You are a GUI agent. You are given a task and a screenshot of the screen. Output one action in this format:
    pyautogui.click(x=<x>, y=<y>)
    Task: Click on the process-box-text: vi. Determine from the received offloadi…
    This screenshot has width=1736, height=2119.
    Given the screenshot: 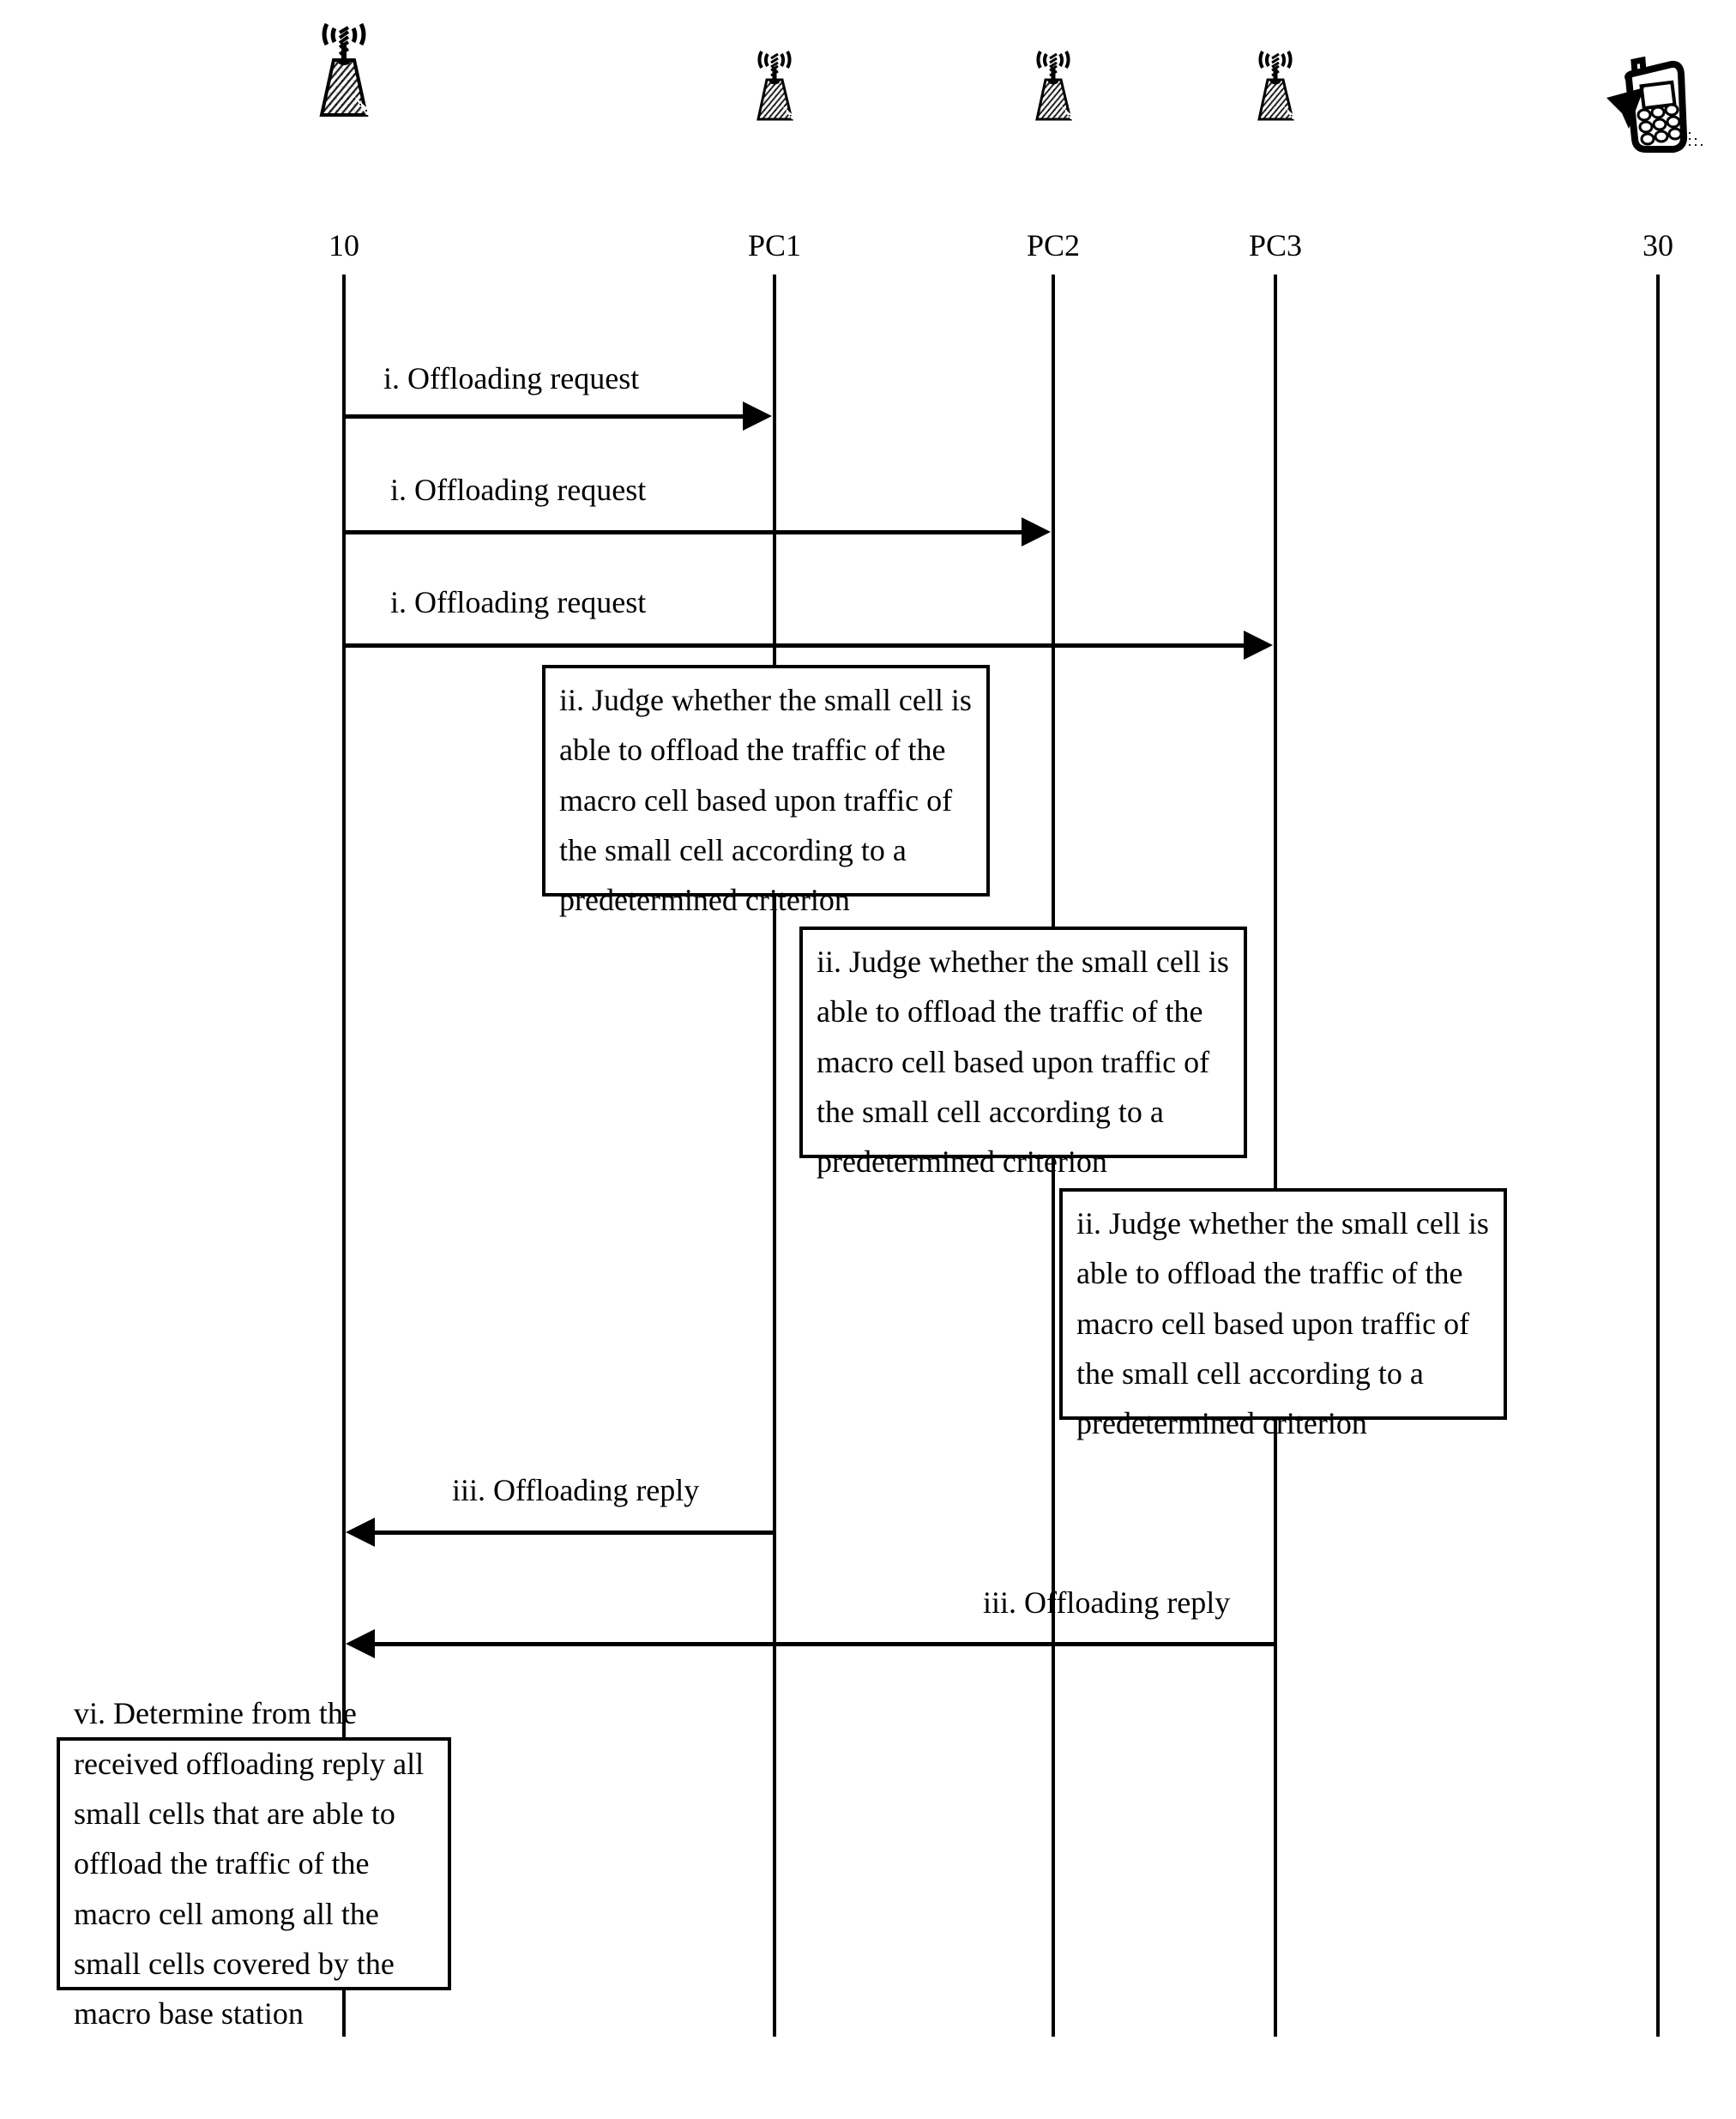 What is the action you would take?
    pyautogui.click(x=249, y=1863)
    